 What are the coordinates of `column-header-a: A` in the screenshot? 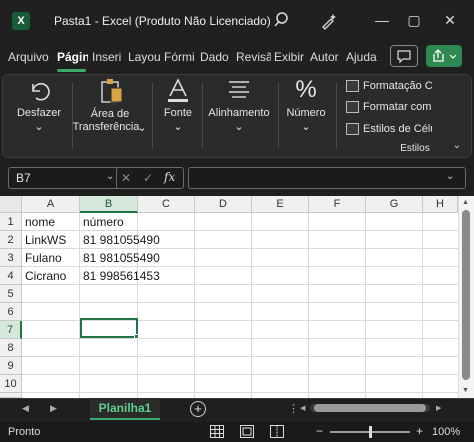 It's located at (51, 204).